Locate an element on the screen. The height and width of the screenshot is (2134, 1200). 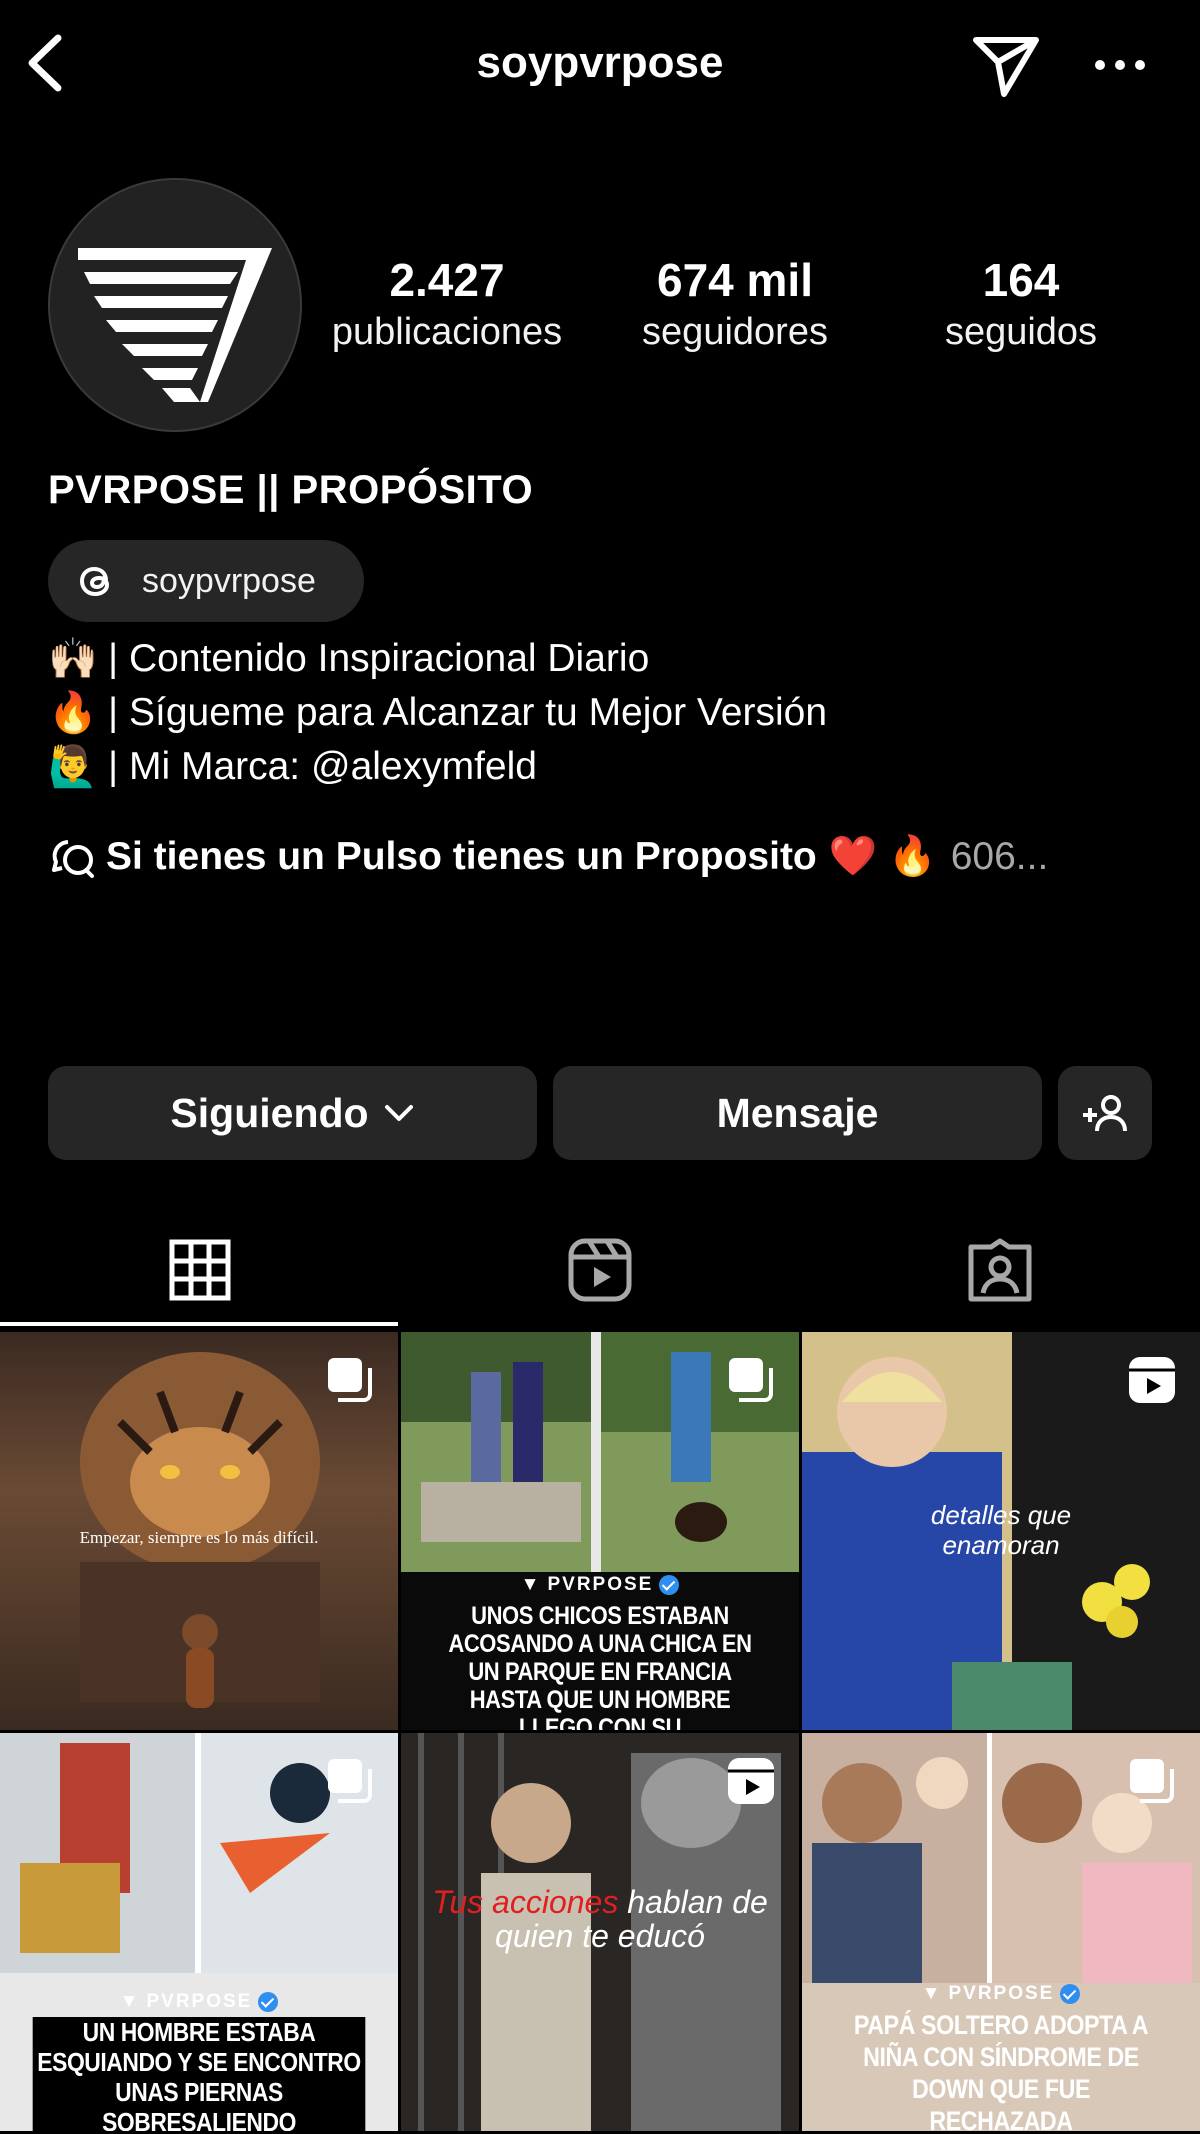
following-button-label: Siguiendo is located at coordinates (269, 1112).